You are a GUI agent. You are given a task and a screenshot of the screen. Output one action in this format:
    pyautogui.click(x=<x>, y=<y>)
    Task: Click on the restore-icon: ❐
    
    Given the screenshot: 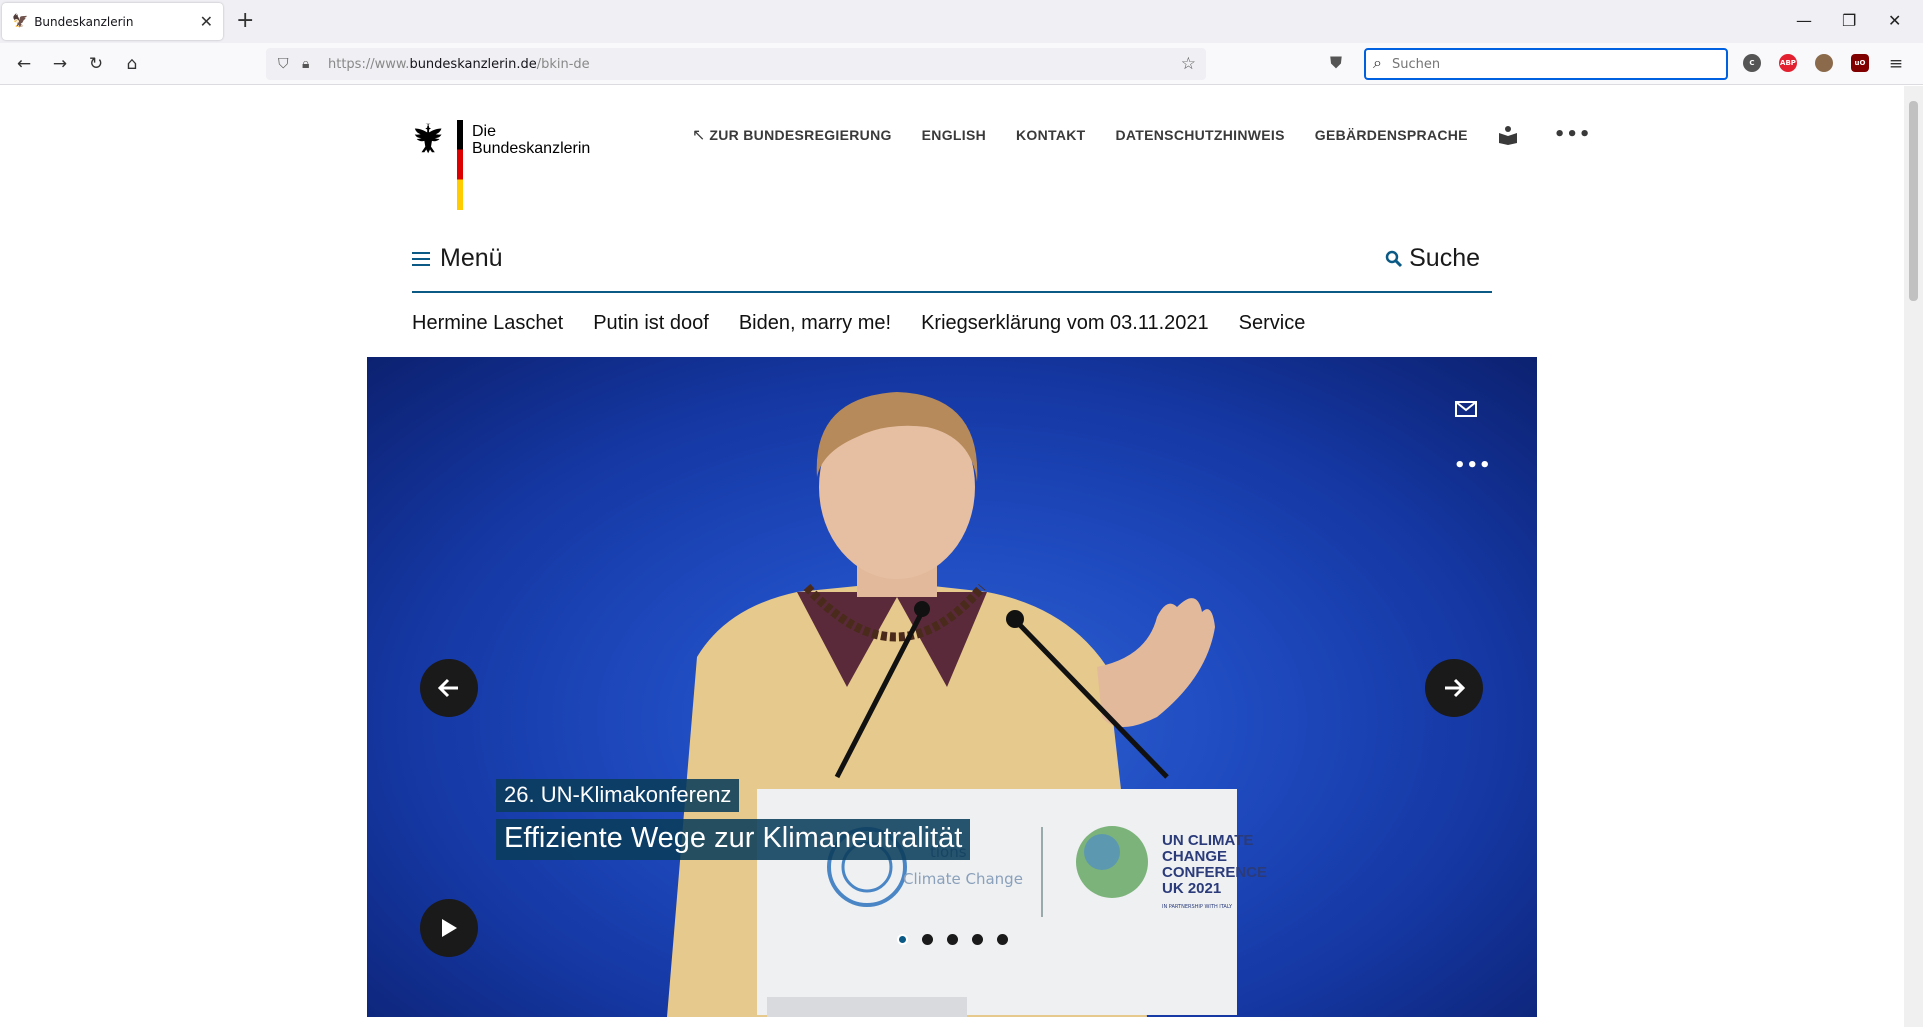 What is the action you would take?
    pyautogui.click(x=1849, y=21)
    